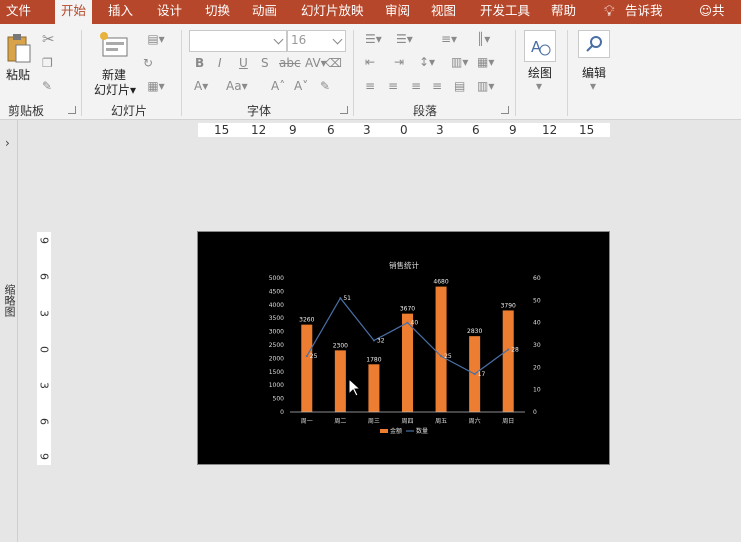 The height and width of the screenshot is (542, 741). I want to click on clipboard-launcher-icon, so click(72, 110).